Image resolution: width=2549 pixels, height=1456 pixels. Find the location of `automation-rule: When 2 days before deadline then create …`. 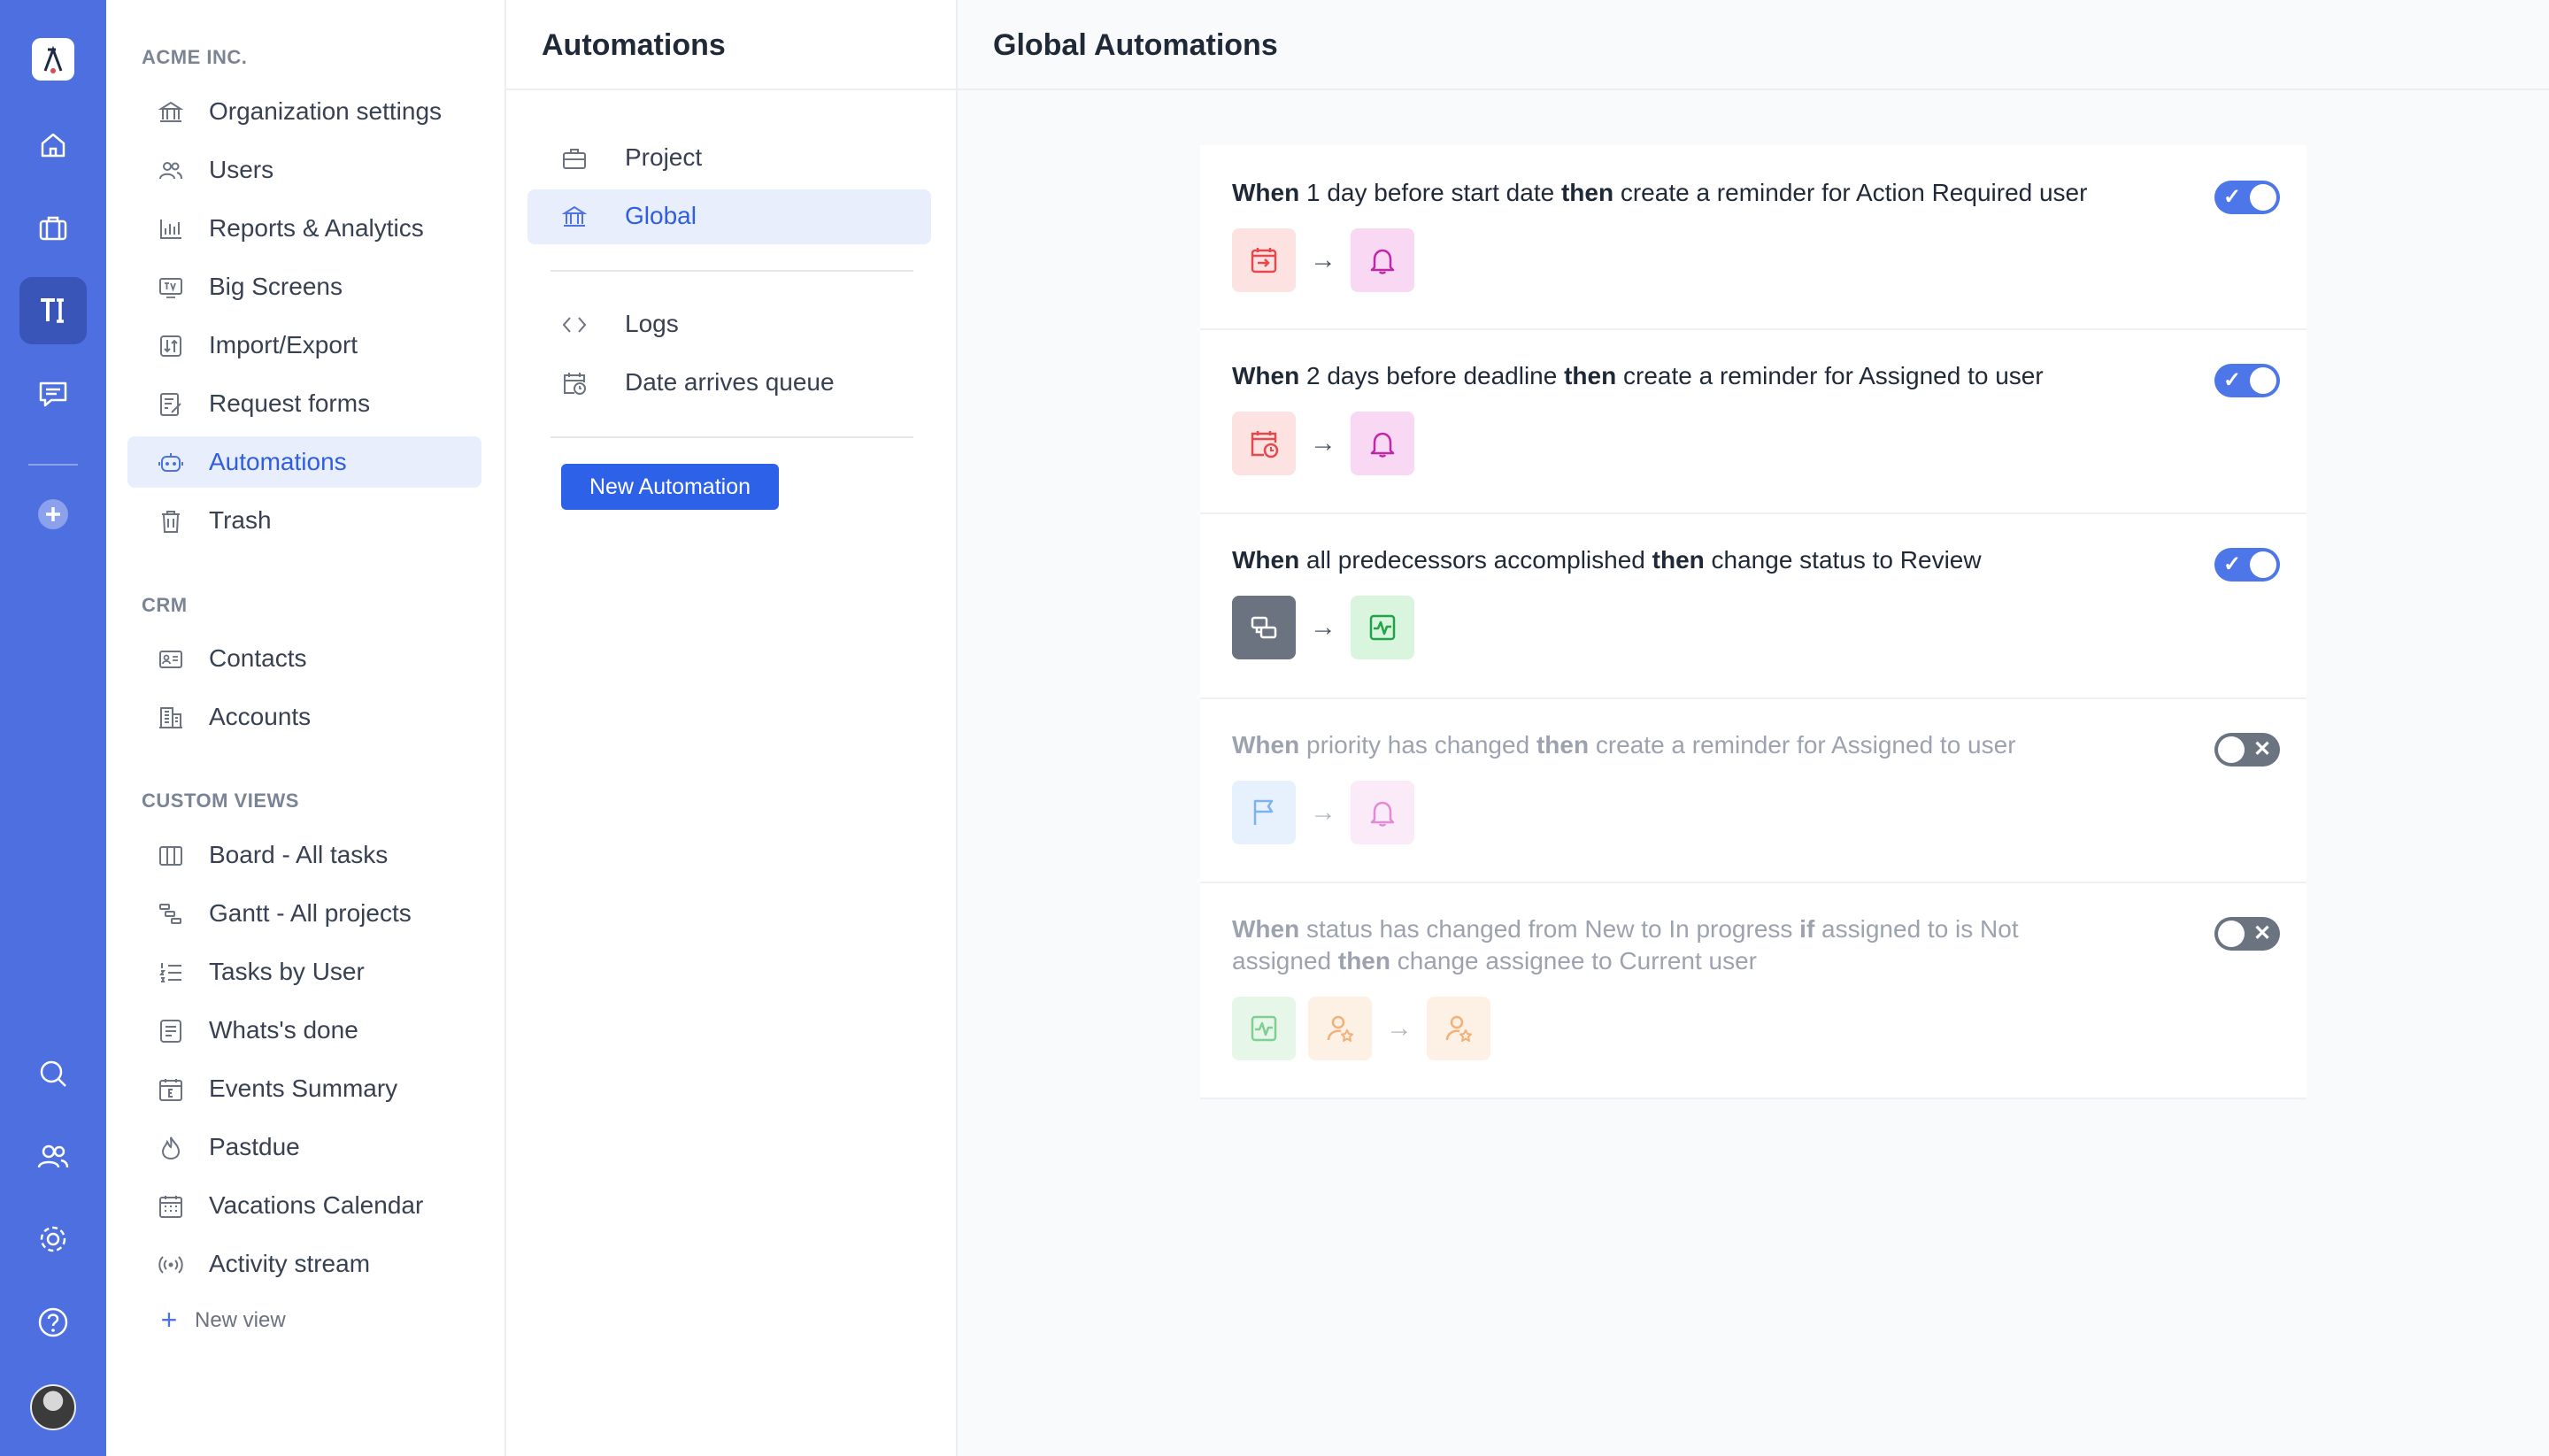

automation-rule: When 2 days before deadline then create … is located at coordinates (1753, 422).